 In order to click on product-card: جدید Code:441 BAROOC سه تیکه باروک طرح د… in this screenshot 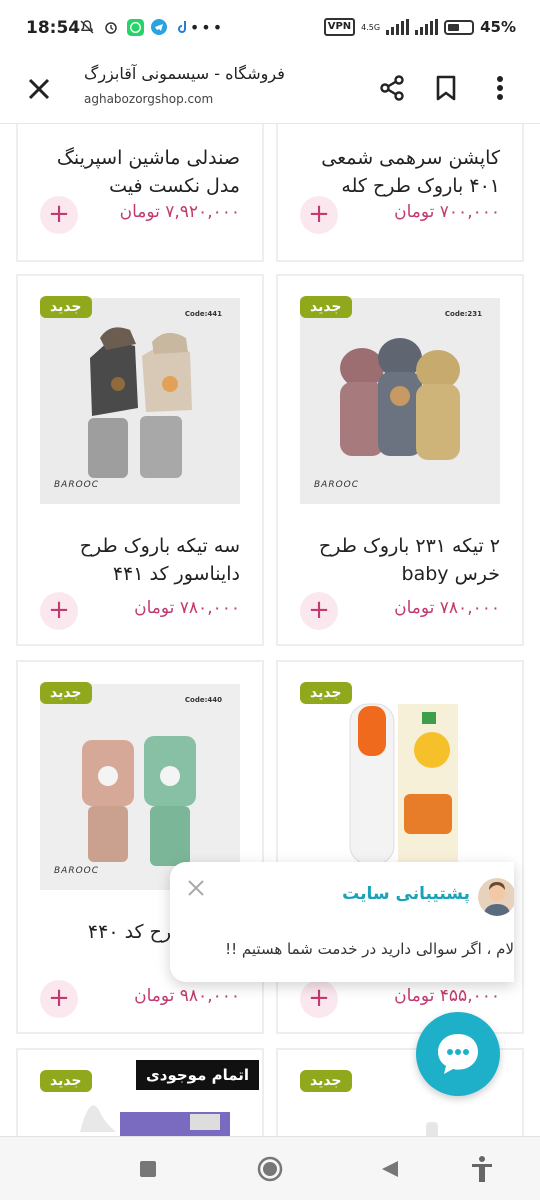, I will do `click(140, 460)`.